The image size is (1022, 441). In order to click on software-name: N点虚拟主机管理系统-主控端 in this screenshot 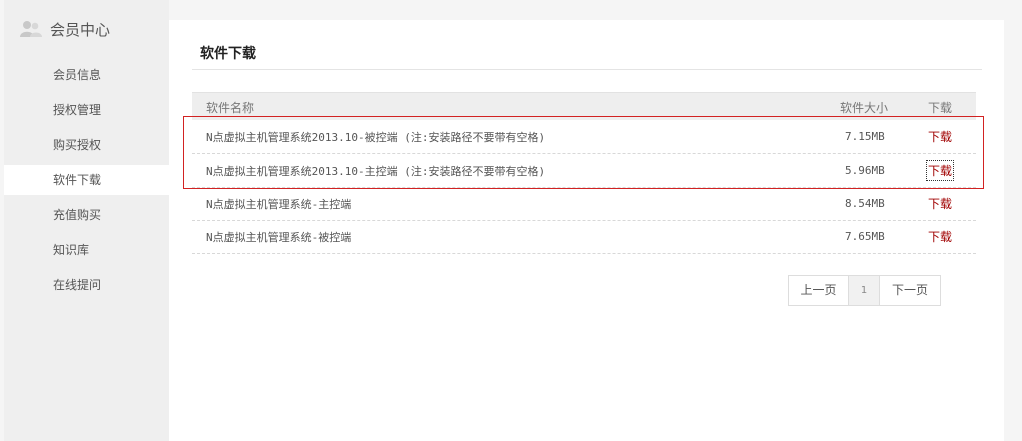, I will do `click(279, 204)`.